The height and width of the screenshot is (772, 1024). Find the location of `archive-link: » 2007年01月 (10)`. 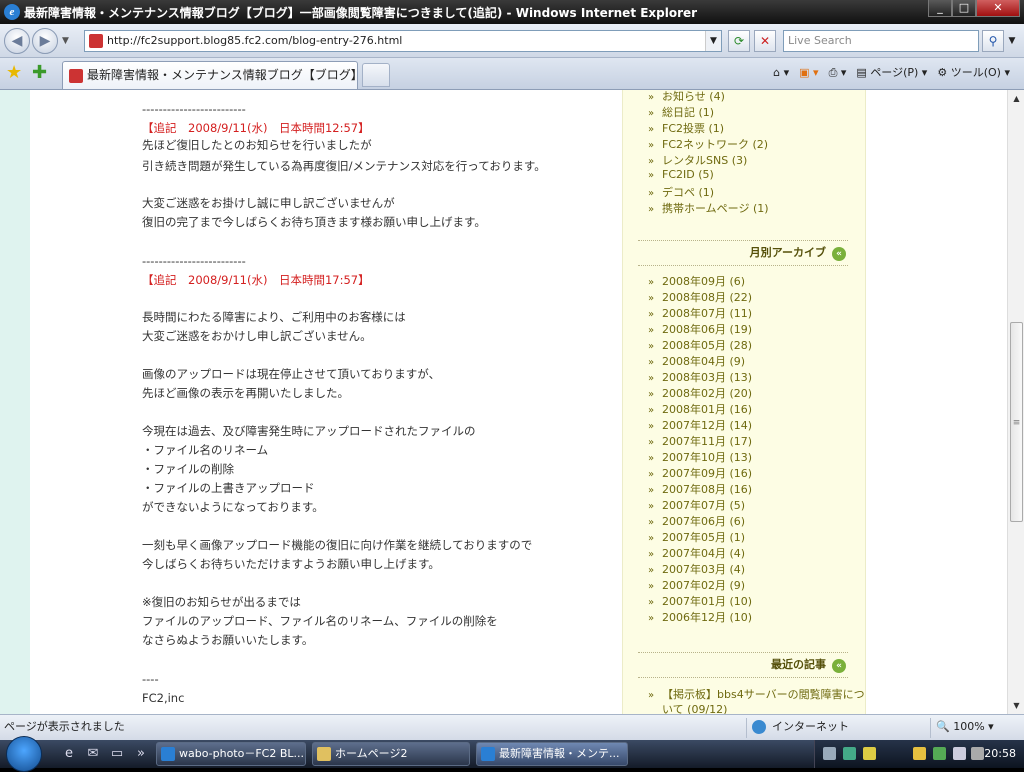

archive-link: » 2007年01月 (10) is located at coordinates (700, 601).